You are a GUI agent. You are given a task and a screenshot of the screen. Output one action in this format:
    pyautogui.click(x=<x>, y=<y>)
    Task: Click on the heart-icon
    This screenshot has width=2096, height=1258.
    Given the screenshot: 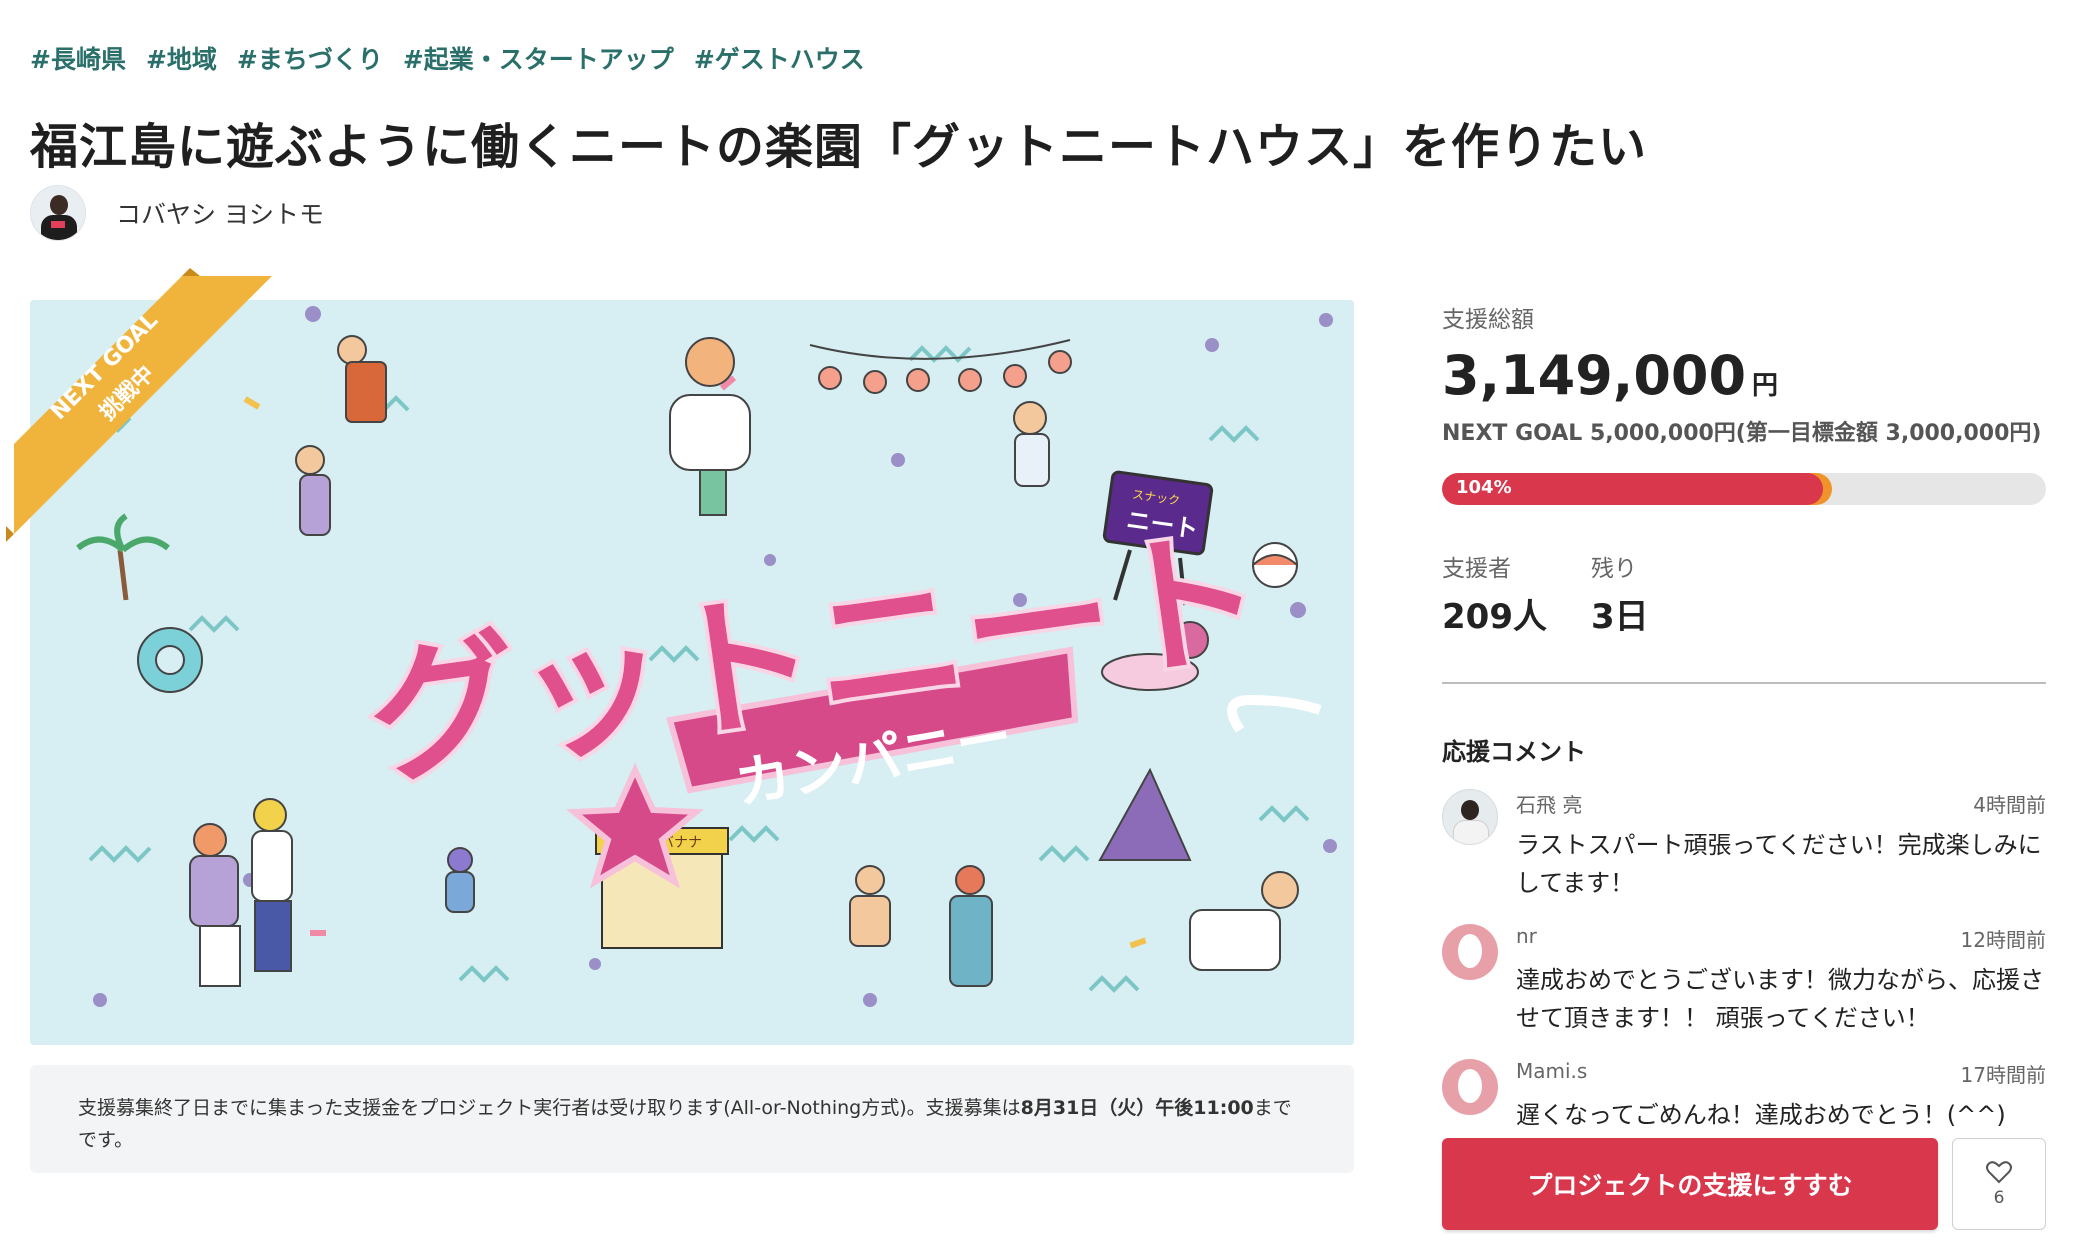 What is the action you would take?
    pyautogui.click(x=1999, y=1172)
    